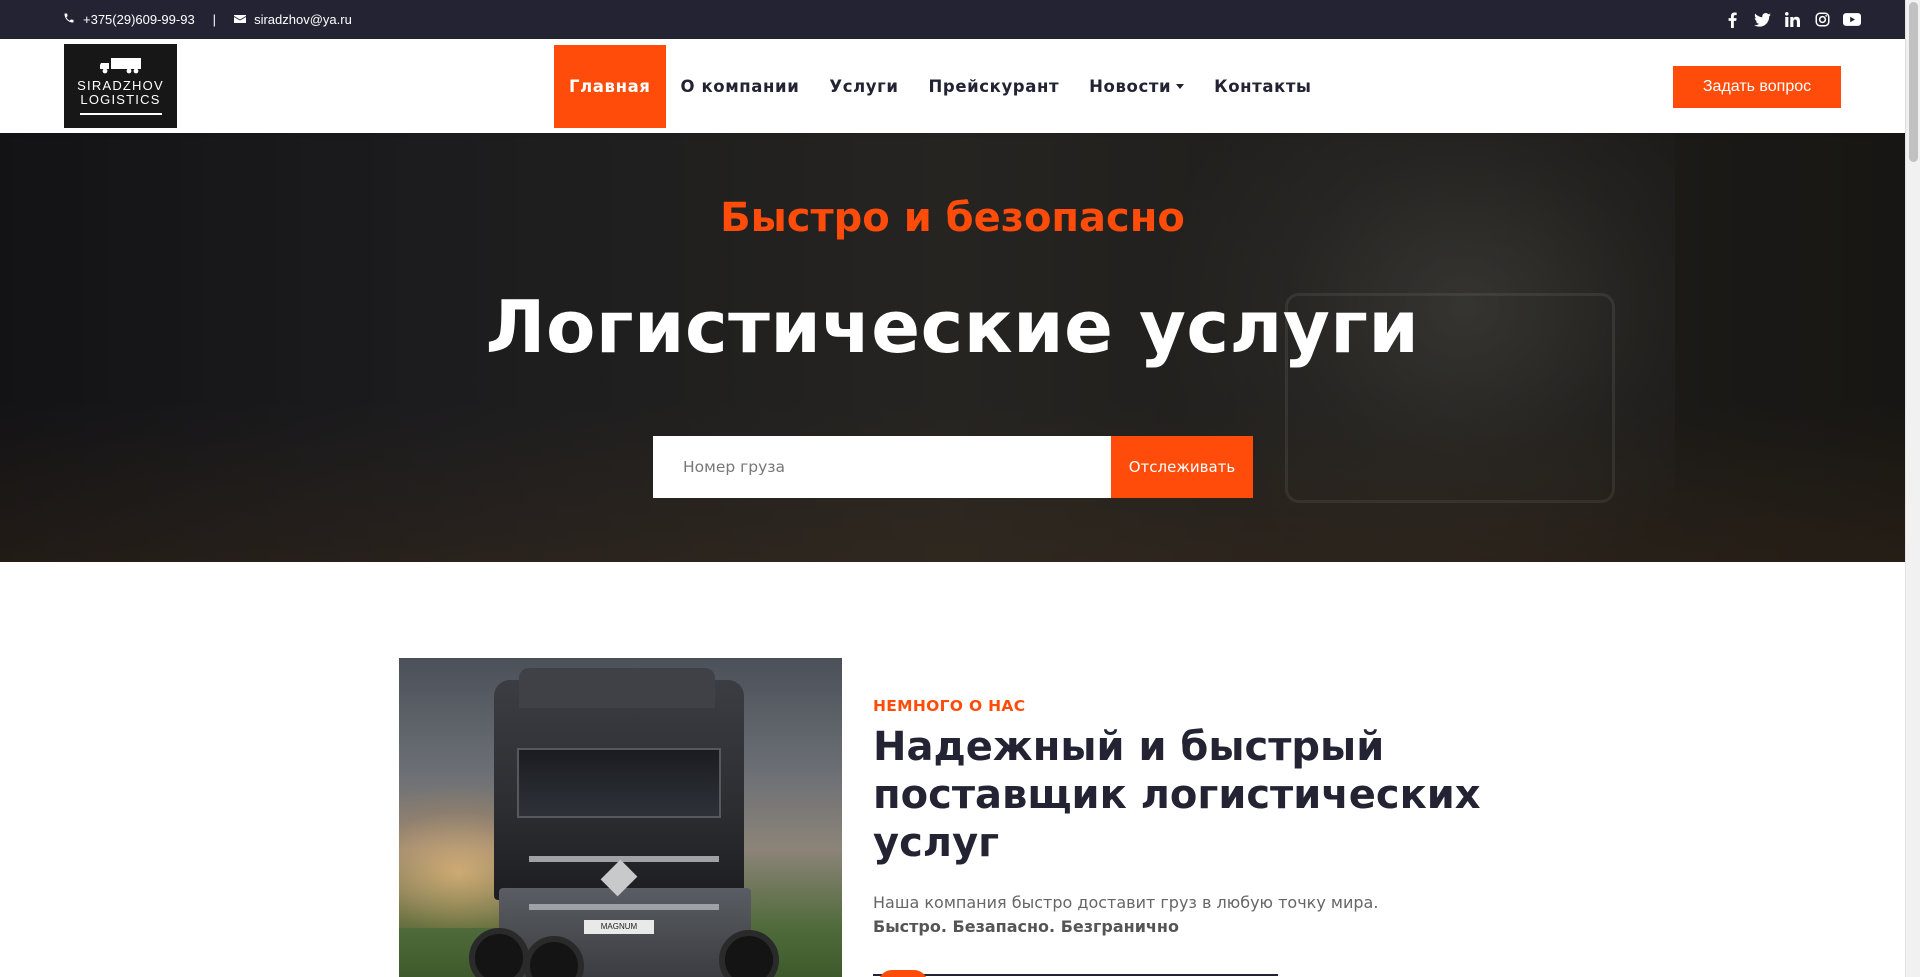 This screenshot has height=977, width=1920. What do you see at coordinates (952, 19) in the screenshot?
I see `top-bar: +375(29)609-99-93 | siradzhov@ya.ru` at bounding box center [952, 19].